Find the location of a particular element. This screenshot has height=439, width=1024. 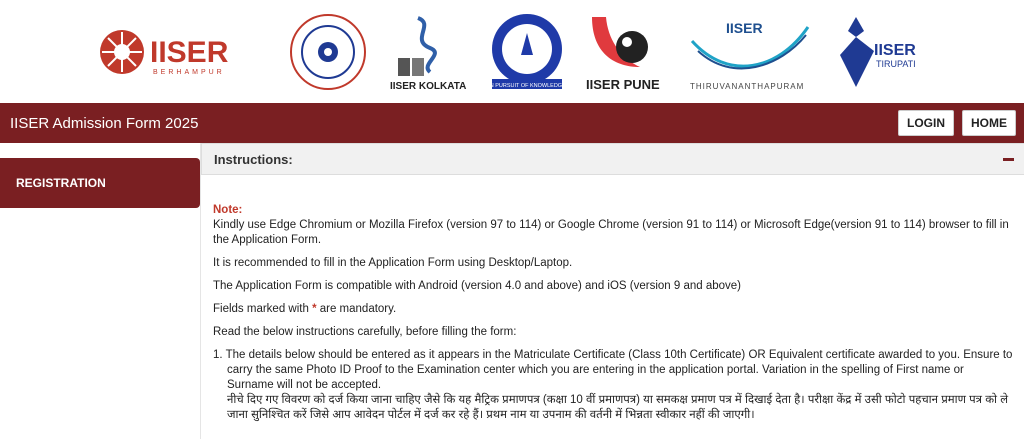

tirupati-sub: TIRUPATI is located at coordinates (896, 64).